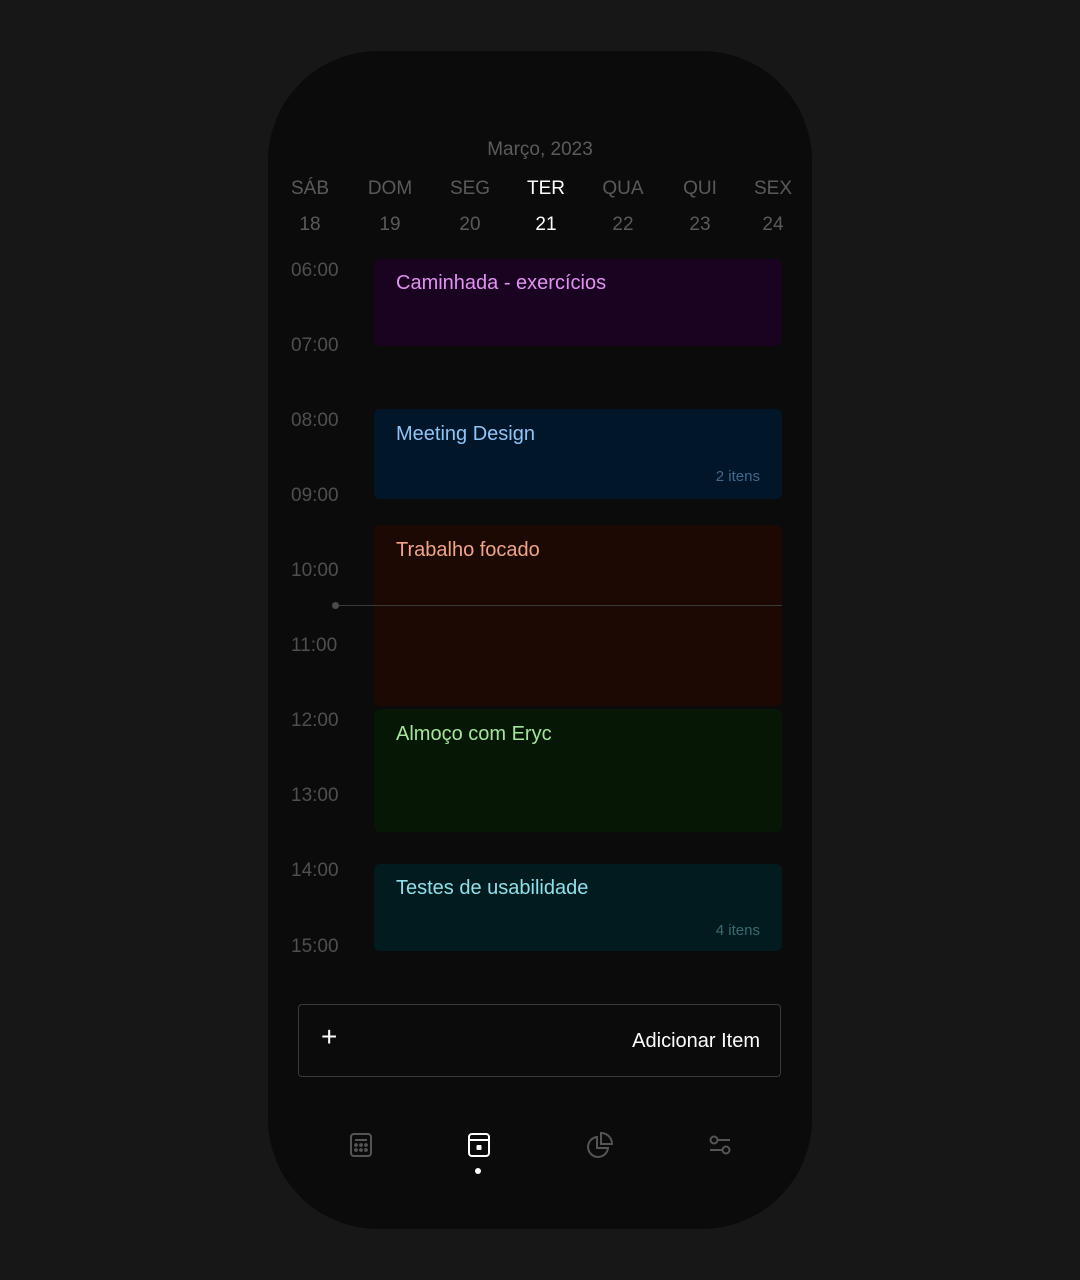  I want to click on nav-settings-sliders-icon, so click(720, 1145).